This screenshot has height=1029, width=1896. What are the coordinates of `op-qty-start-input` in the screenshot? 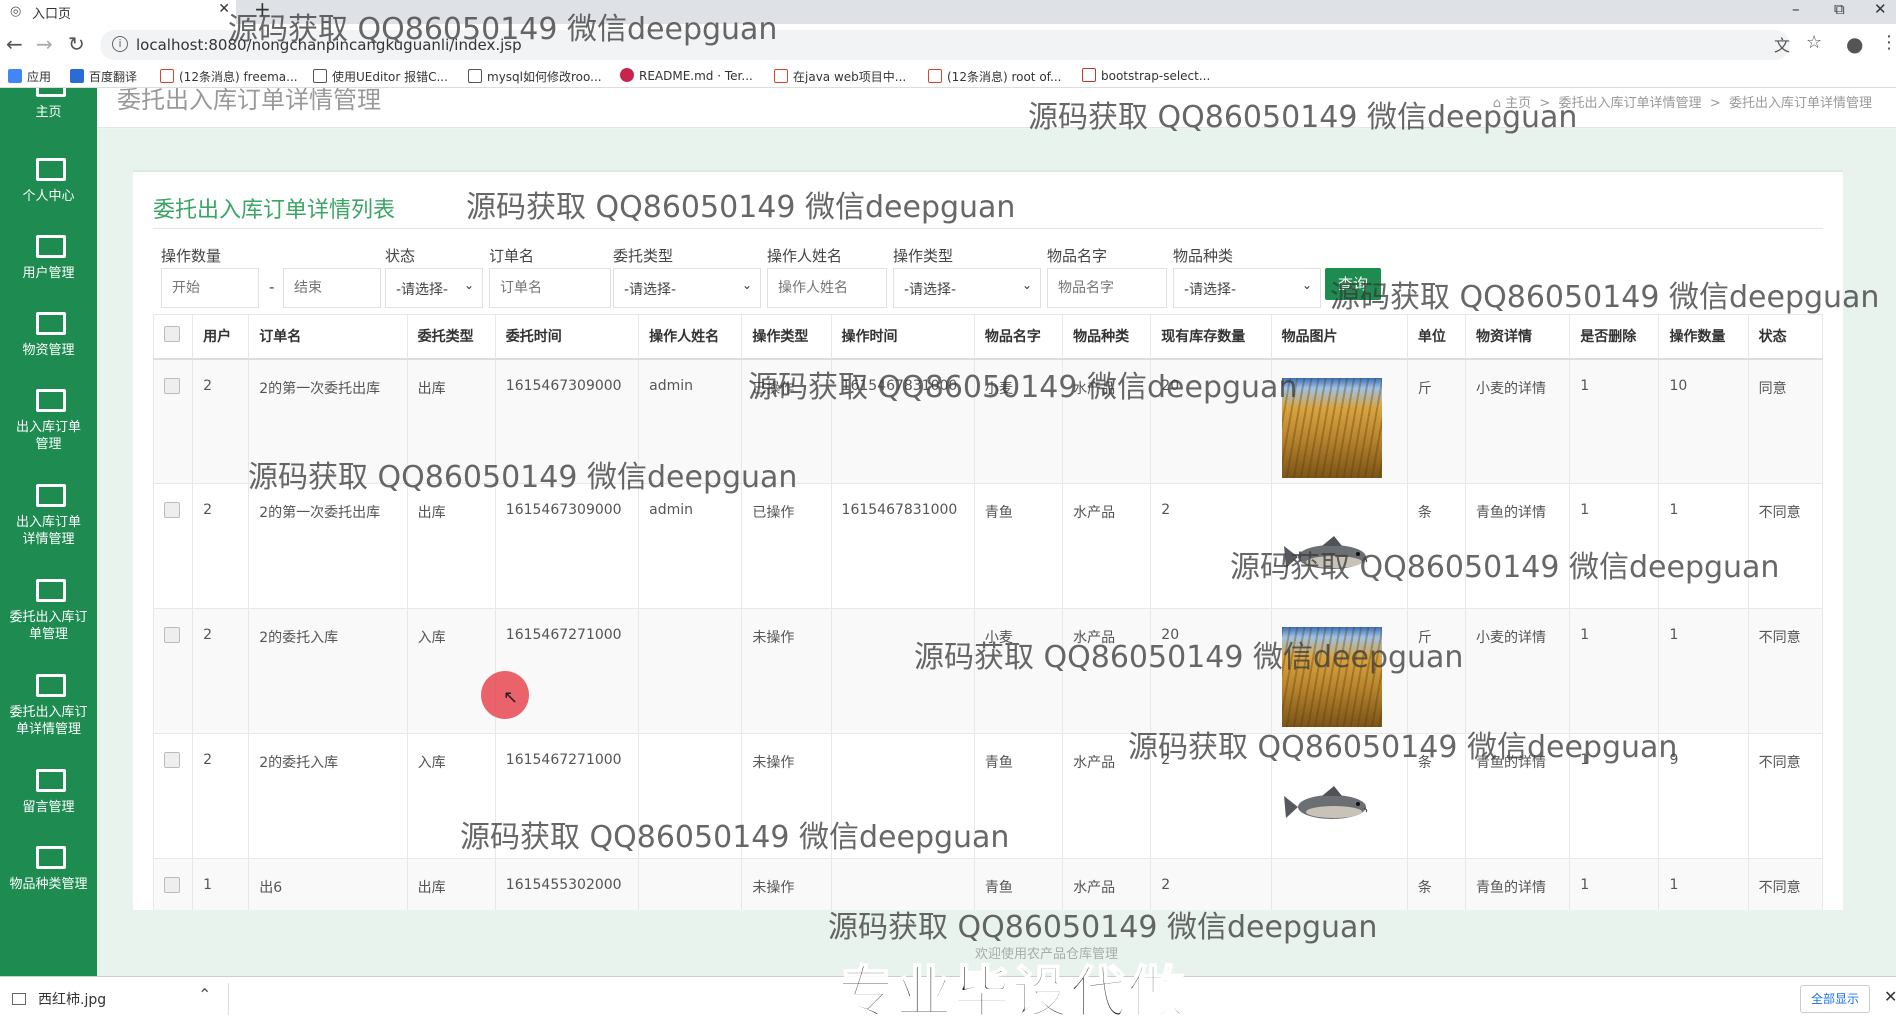 It's located at (210, 288).